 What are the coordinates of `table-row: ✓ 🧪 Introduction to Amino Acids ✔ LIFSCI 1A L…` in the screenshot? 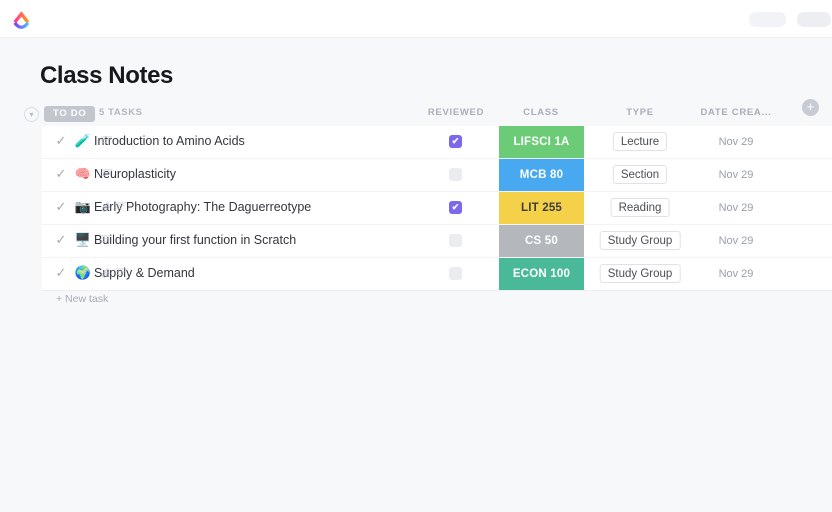 It's located at (437, 142).